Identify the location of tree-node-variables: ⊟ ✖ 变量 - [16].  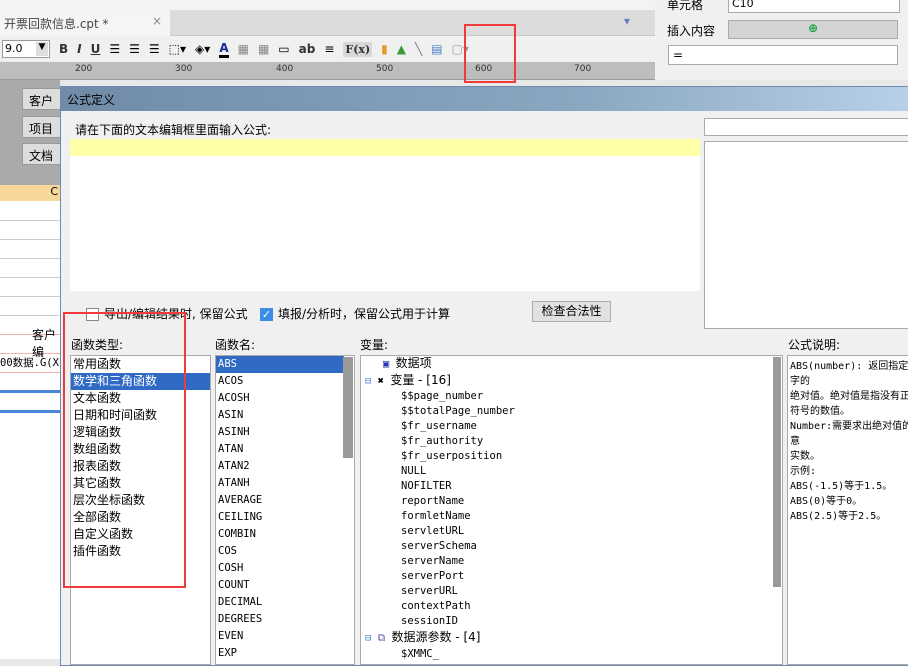
(571, 380).